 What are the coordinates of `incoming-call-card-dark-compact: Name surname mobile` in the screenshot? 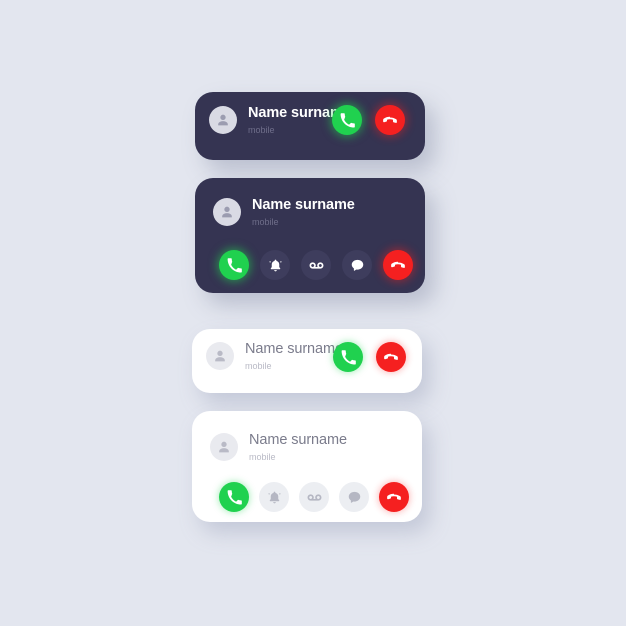 It's located at (310, 126).